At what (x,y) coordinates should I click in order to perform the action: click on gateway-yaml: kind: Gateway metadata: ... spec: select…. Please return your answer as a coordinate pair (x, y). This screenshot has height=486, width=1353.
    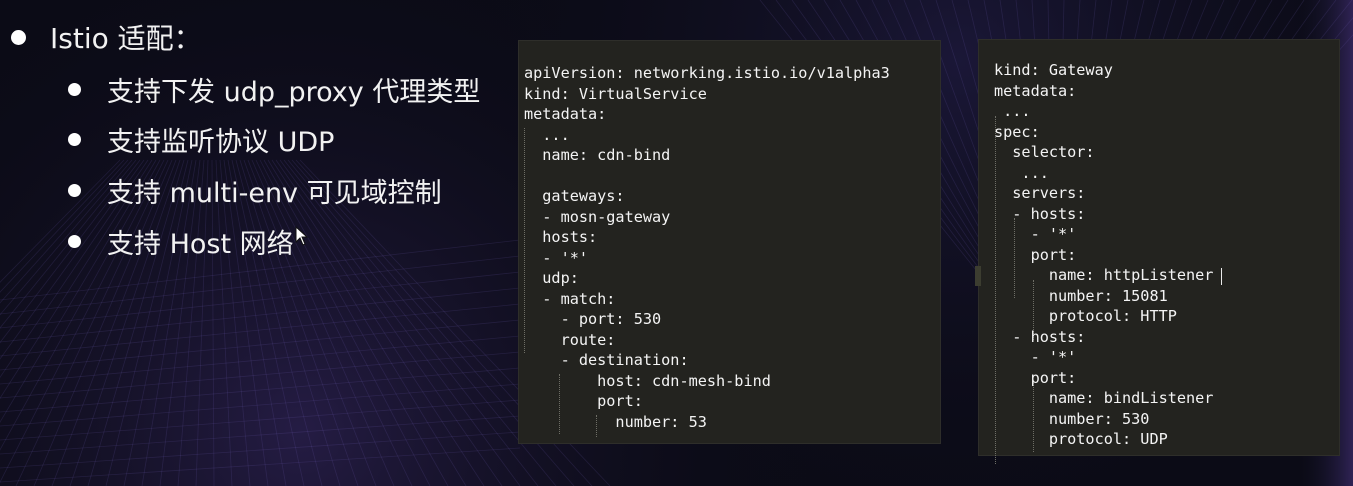
    Looking at the image, I should click on (1103, 255).